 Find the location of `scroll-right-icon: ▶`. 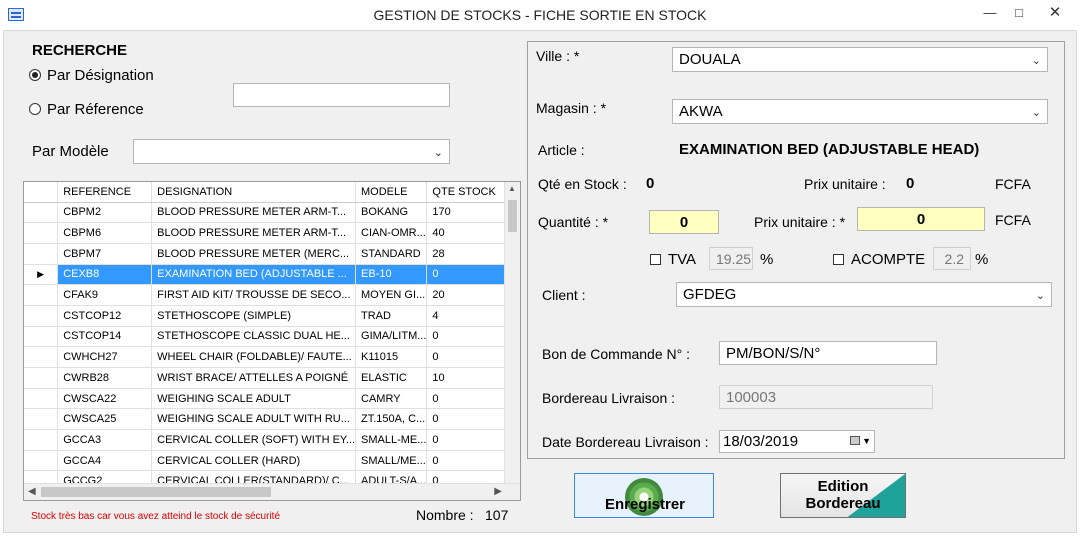

scroll-right-icon: ▶ is located at coordinates (498, 491).